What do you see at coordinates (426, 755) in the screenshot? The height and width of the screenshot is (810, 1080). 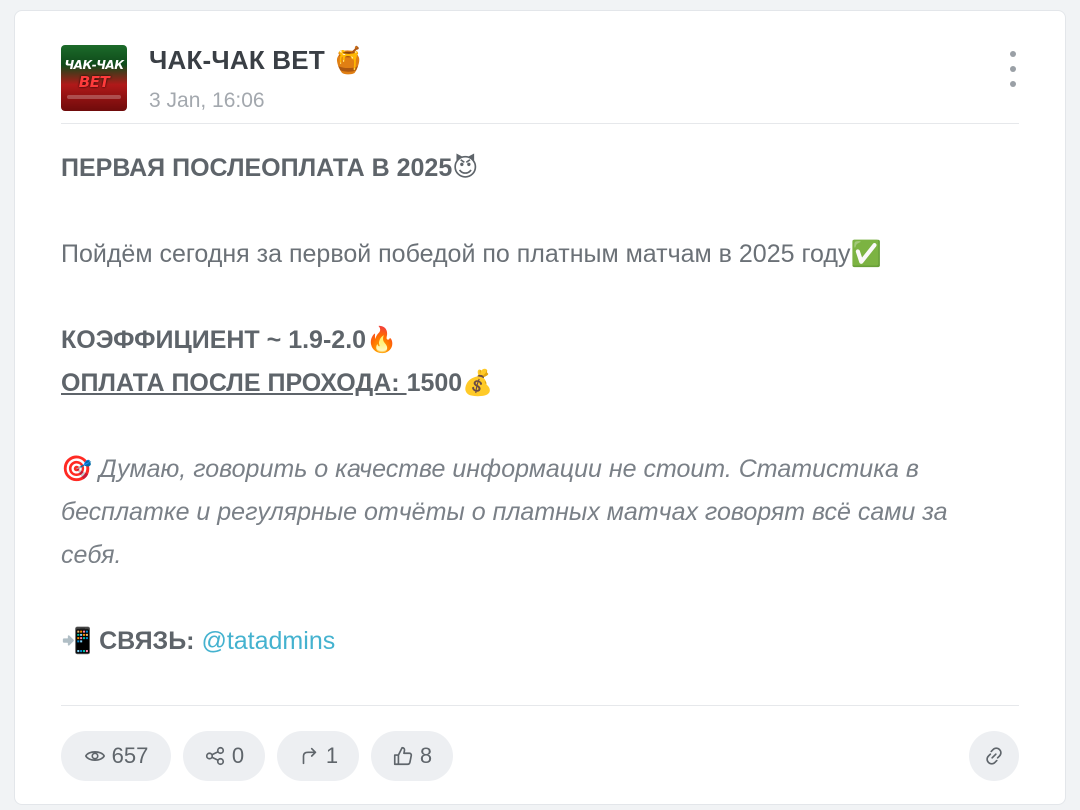 I see `reactions-count: 8` at bounding box center [426, 755].